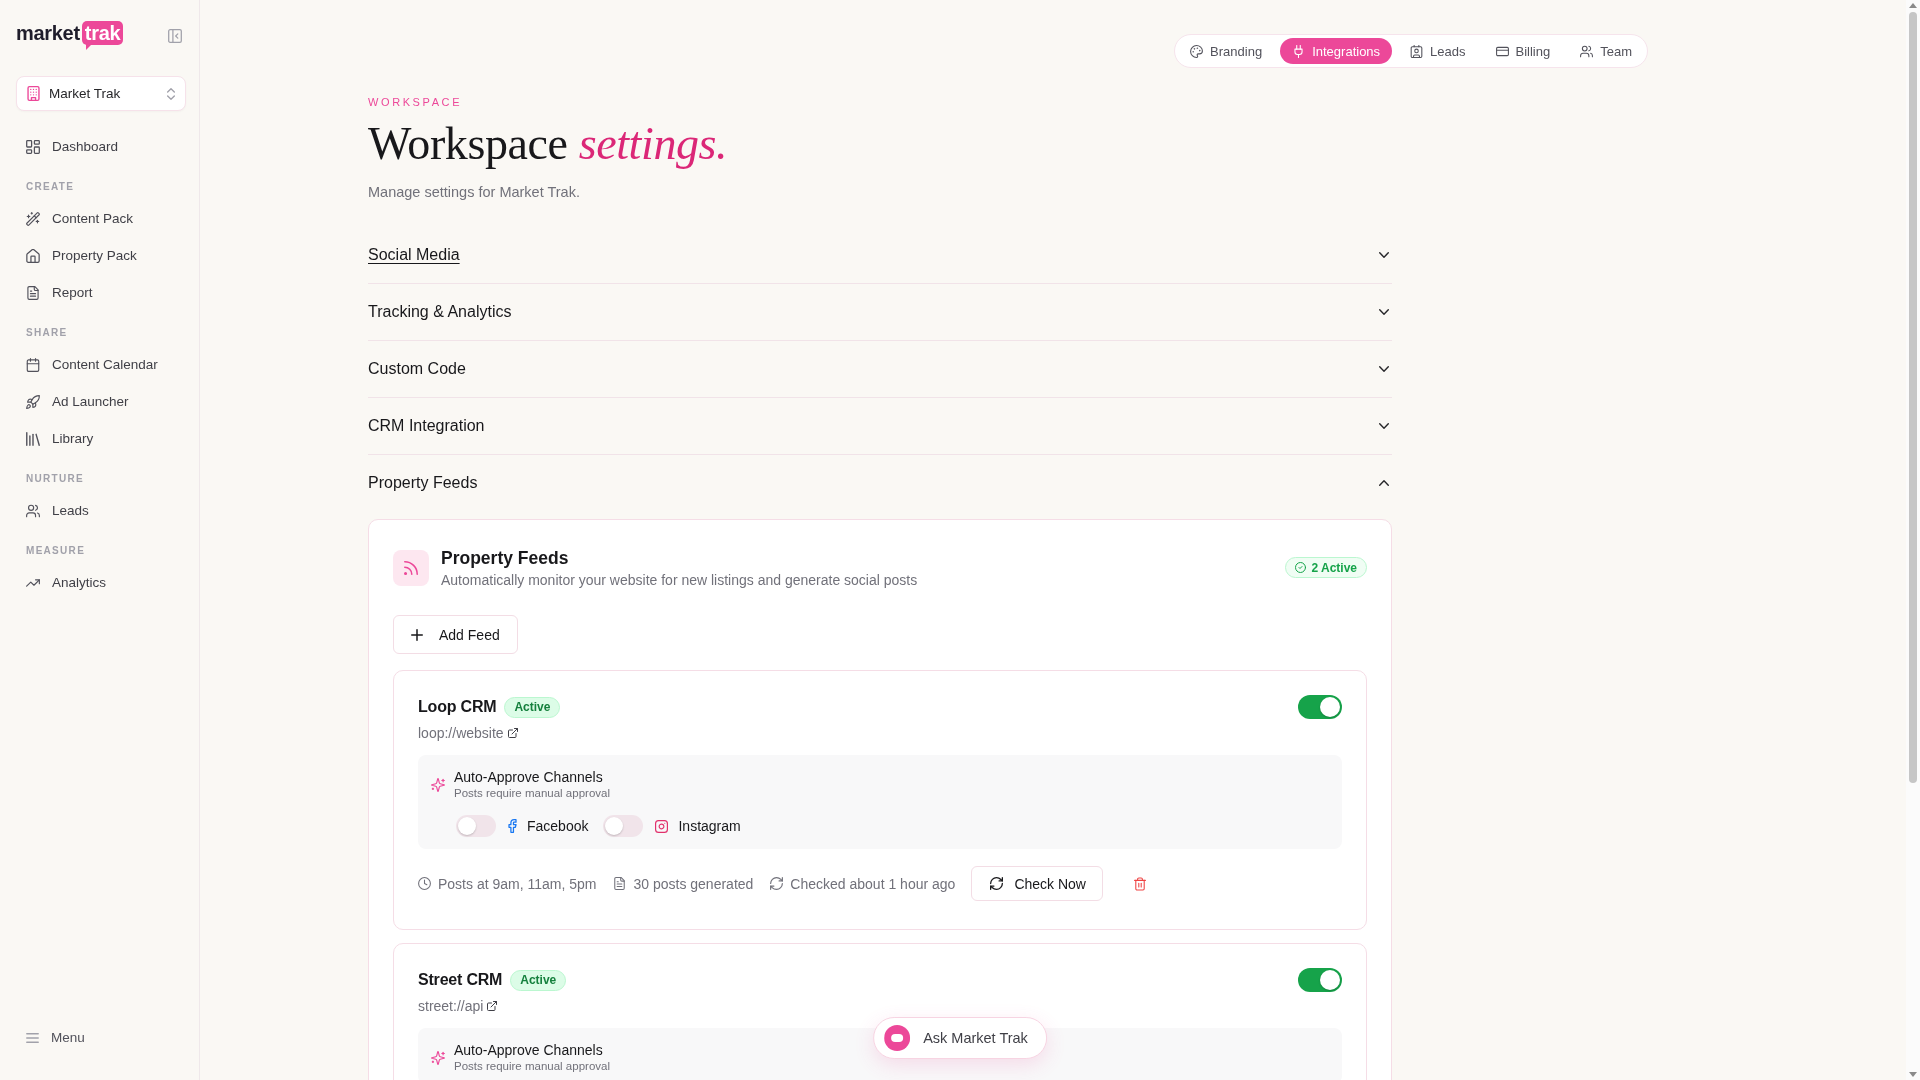 The height and width of the screenshot is (1080, 1920). What do you see at coordinates (417, 634) in the screenshot?
I see `plus-icon` at bounding box center [417, 634].